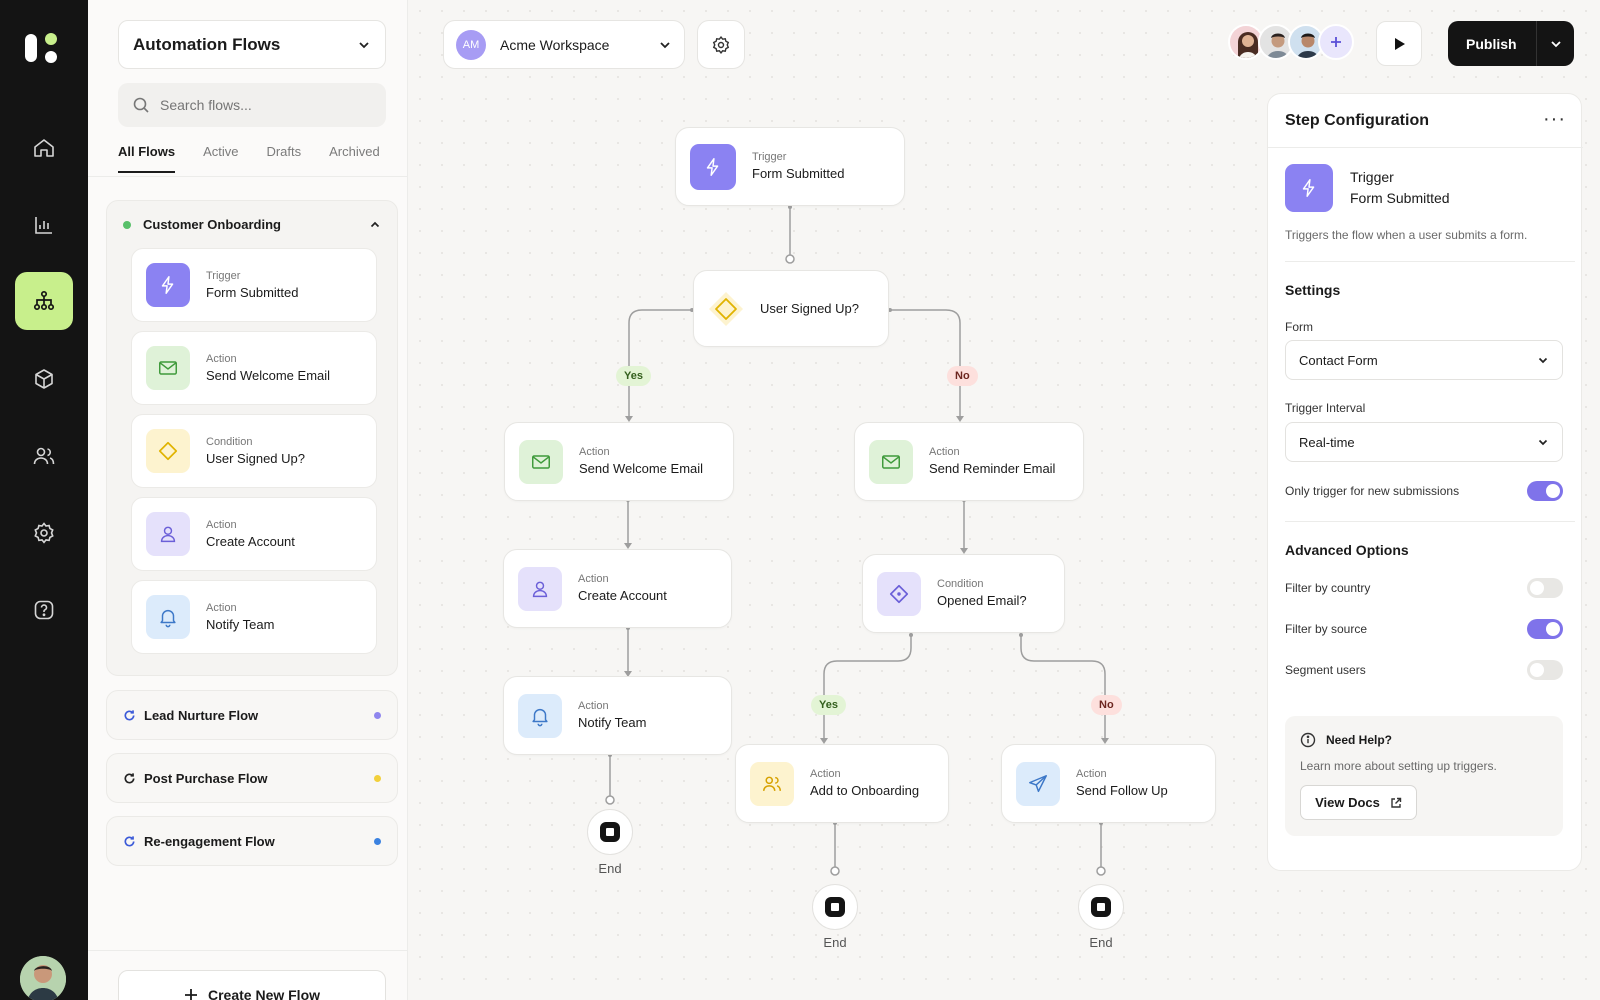 This screenshot has width=1600, height=1000. I want to click on info-icon, so click(1308, 740).